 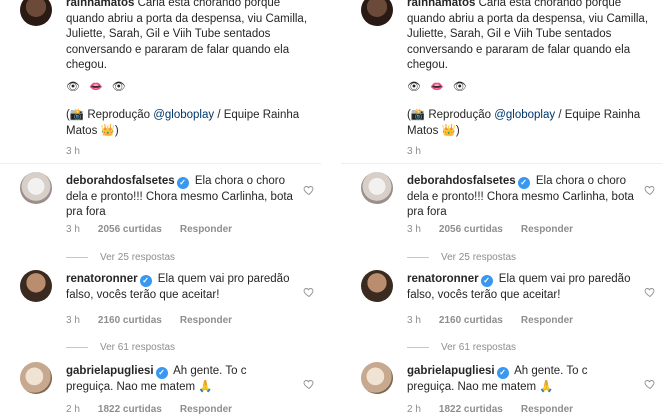 I want to click on divider-gutter, so click(x=331, y=210).